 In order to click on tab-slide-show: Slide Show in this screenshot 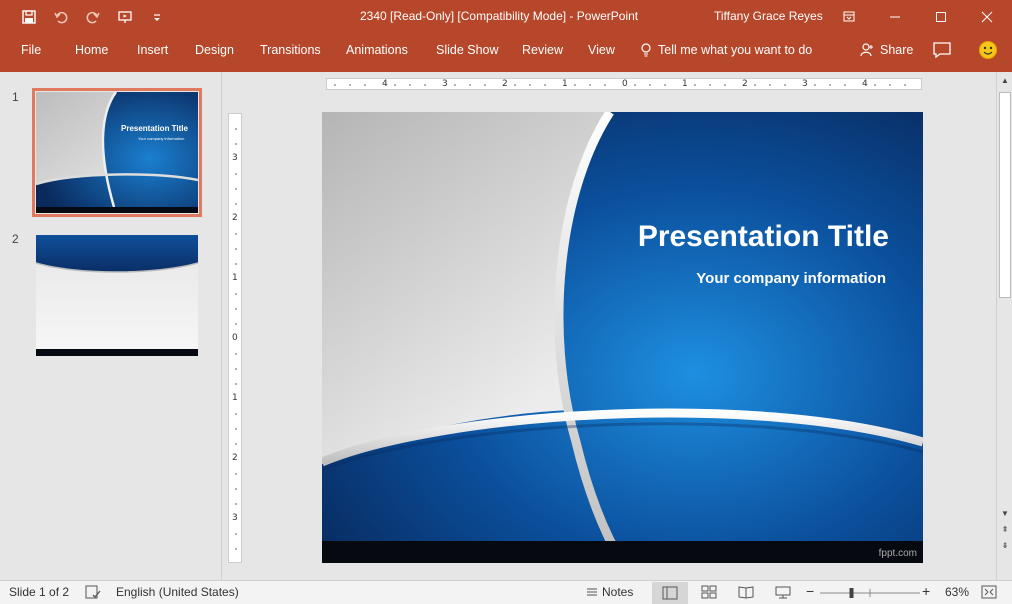, I will do `click(467, 50)`.